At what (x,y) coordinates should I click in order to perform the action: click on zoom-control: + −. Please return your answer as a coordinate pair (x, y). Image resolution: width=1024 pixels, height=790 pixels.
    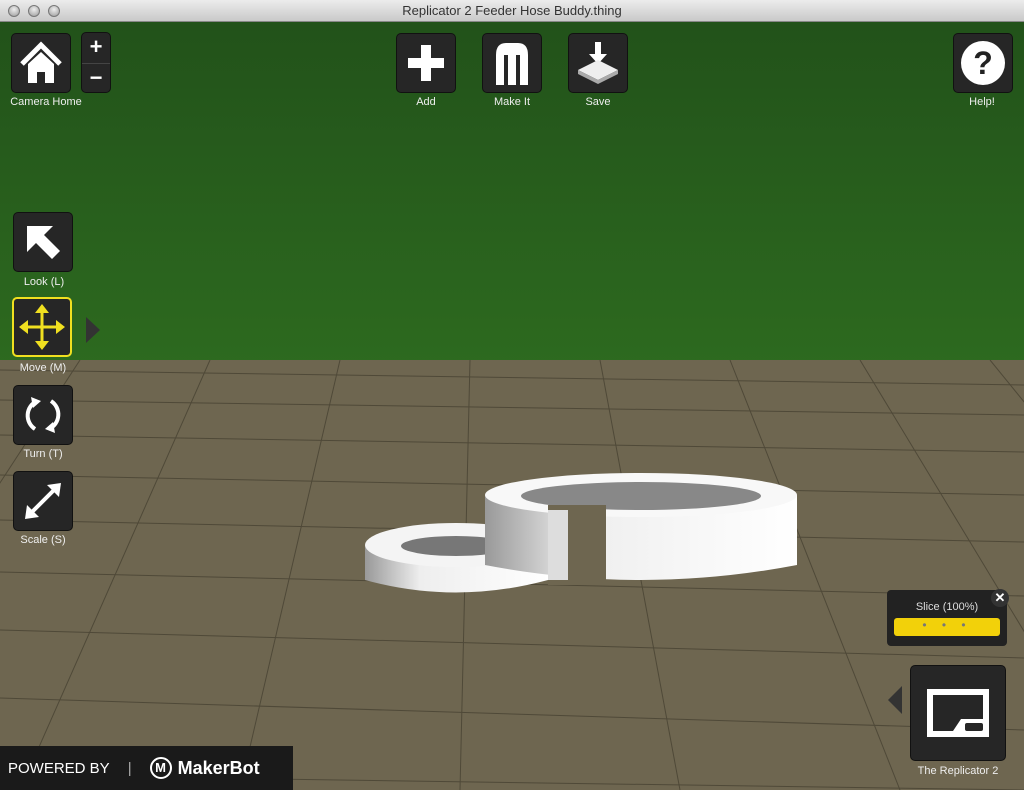
    Looking at the image, I should click on (96, 62).